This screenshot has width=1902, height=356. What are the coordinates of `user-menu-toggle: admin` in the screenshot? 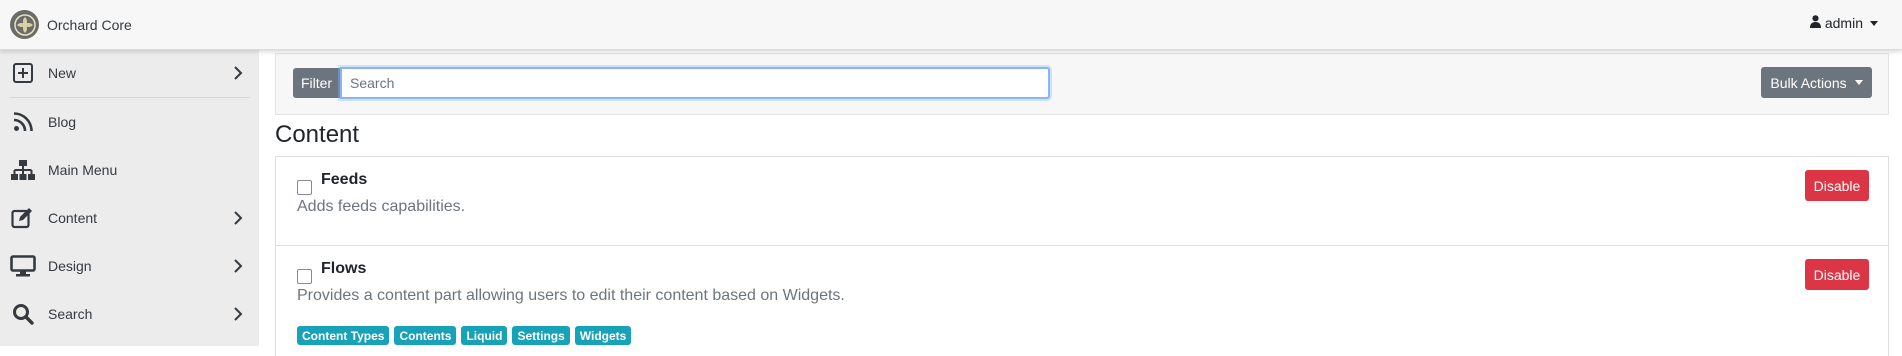 It's located at (1843, 23).